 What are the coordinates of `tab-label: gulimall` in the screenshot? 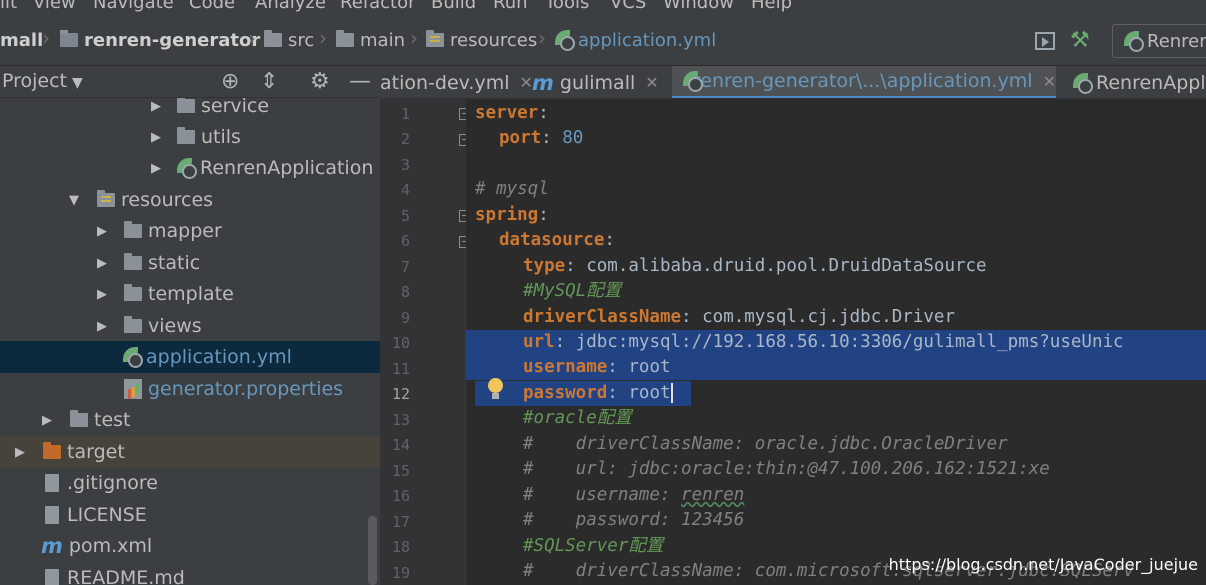 It's located at (597, 82).